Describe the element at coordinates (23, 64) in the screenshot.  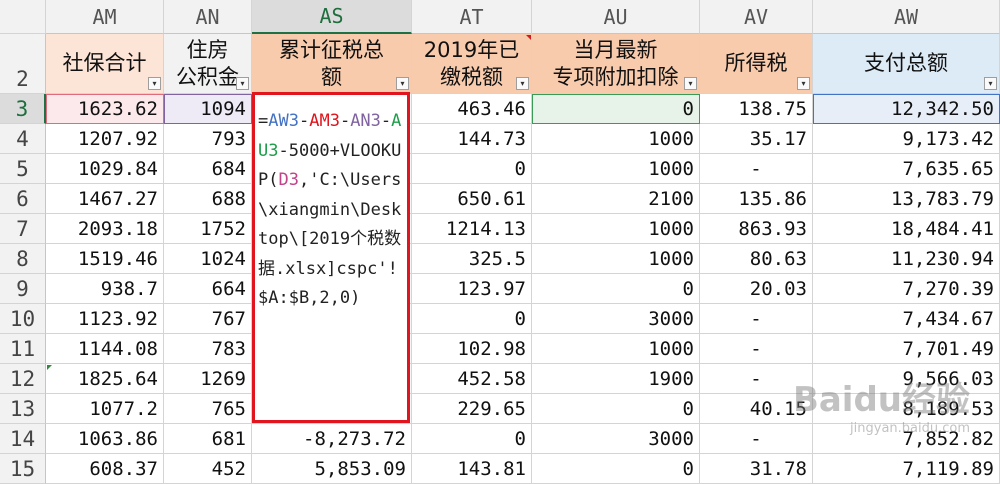
I see `row-header-2: 2` at that location.